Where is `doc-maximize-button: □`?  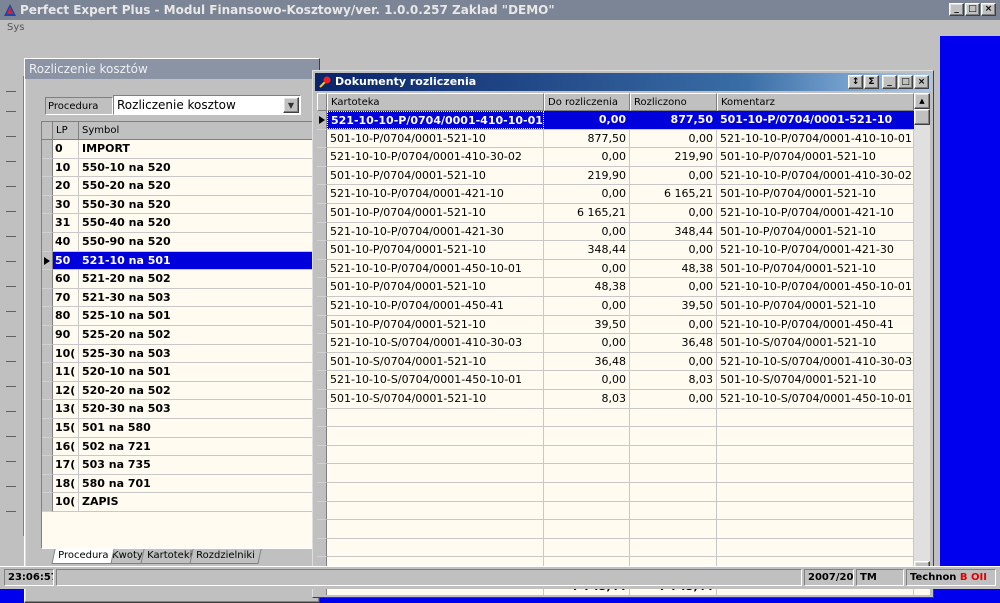 doc-maximize-button: □ is located at coordinates (905, 82).